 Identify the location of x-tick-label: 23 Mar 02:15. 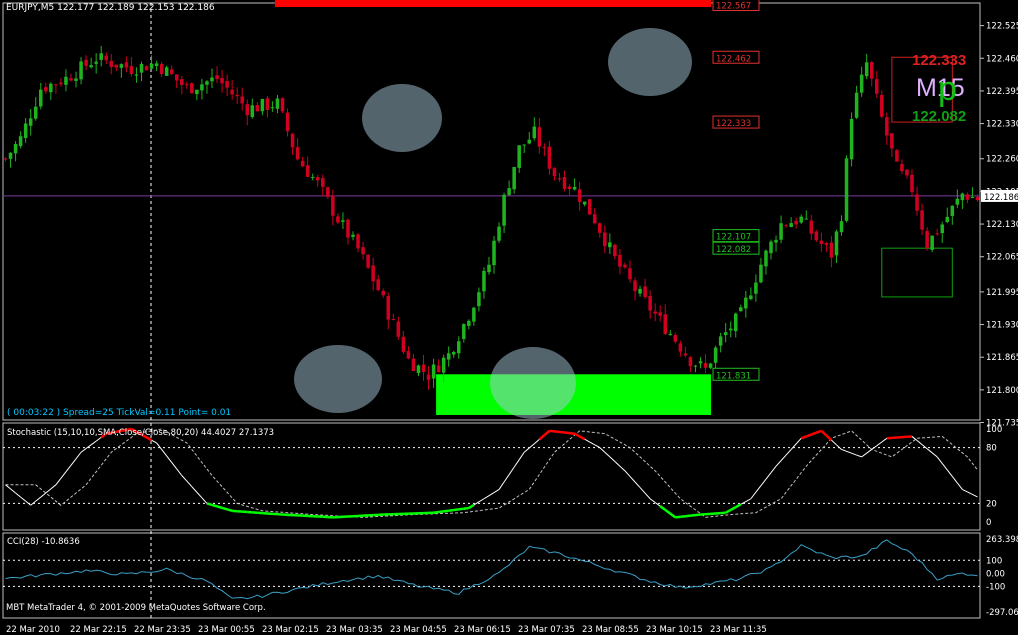
(290, 630).